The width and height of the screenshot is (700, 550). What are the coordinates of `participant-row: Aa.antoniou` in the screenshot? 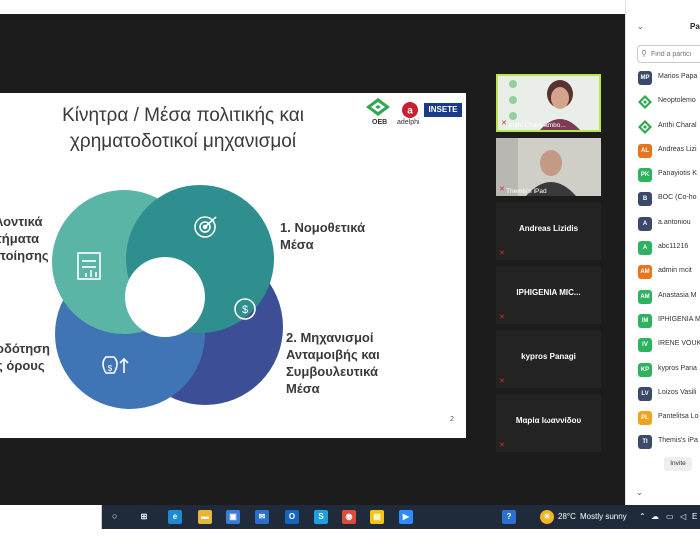 It's located at (663, 224).